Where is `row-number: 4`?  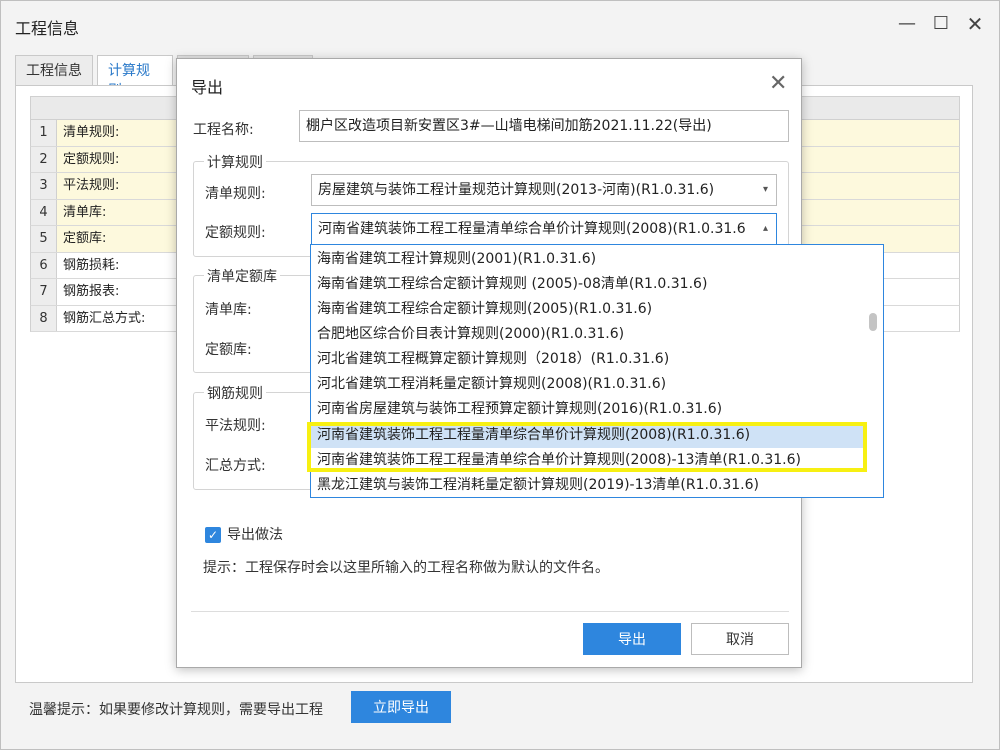 row-number: 4 is located at coordinates (44, 212).